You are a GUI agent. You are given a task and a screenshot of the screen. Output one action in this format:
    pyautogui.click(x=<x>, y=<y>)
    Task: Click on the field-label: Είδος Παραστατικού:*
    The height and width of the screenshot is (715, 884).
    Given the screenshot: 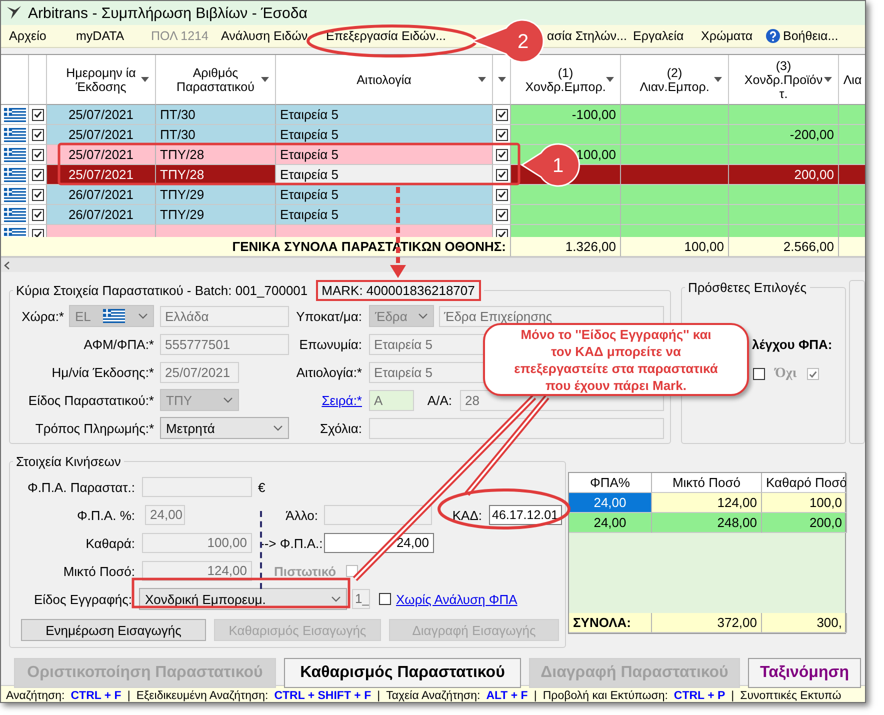 What is the action you would take?
    pyautogui.click(x=91, y=400)
    